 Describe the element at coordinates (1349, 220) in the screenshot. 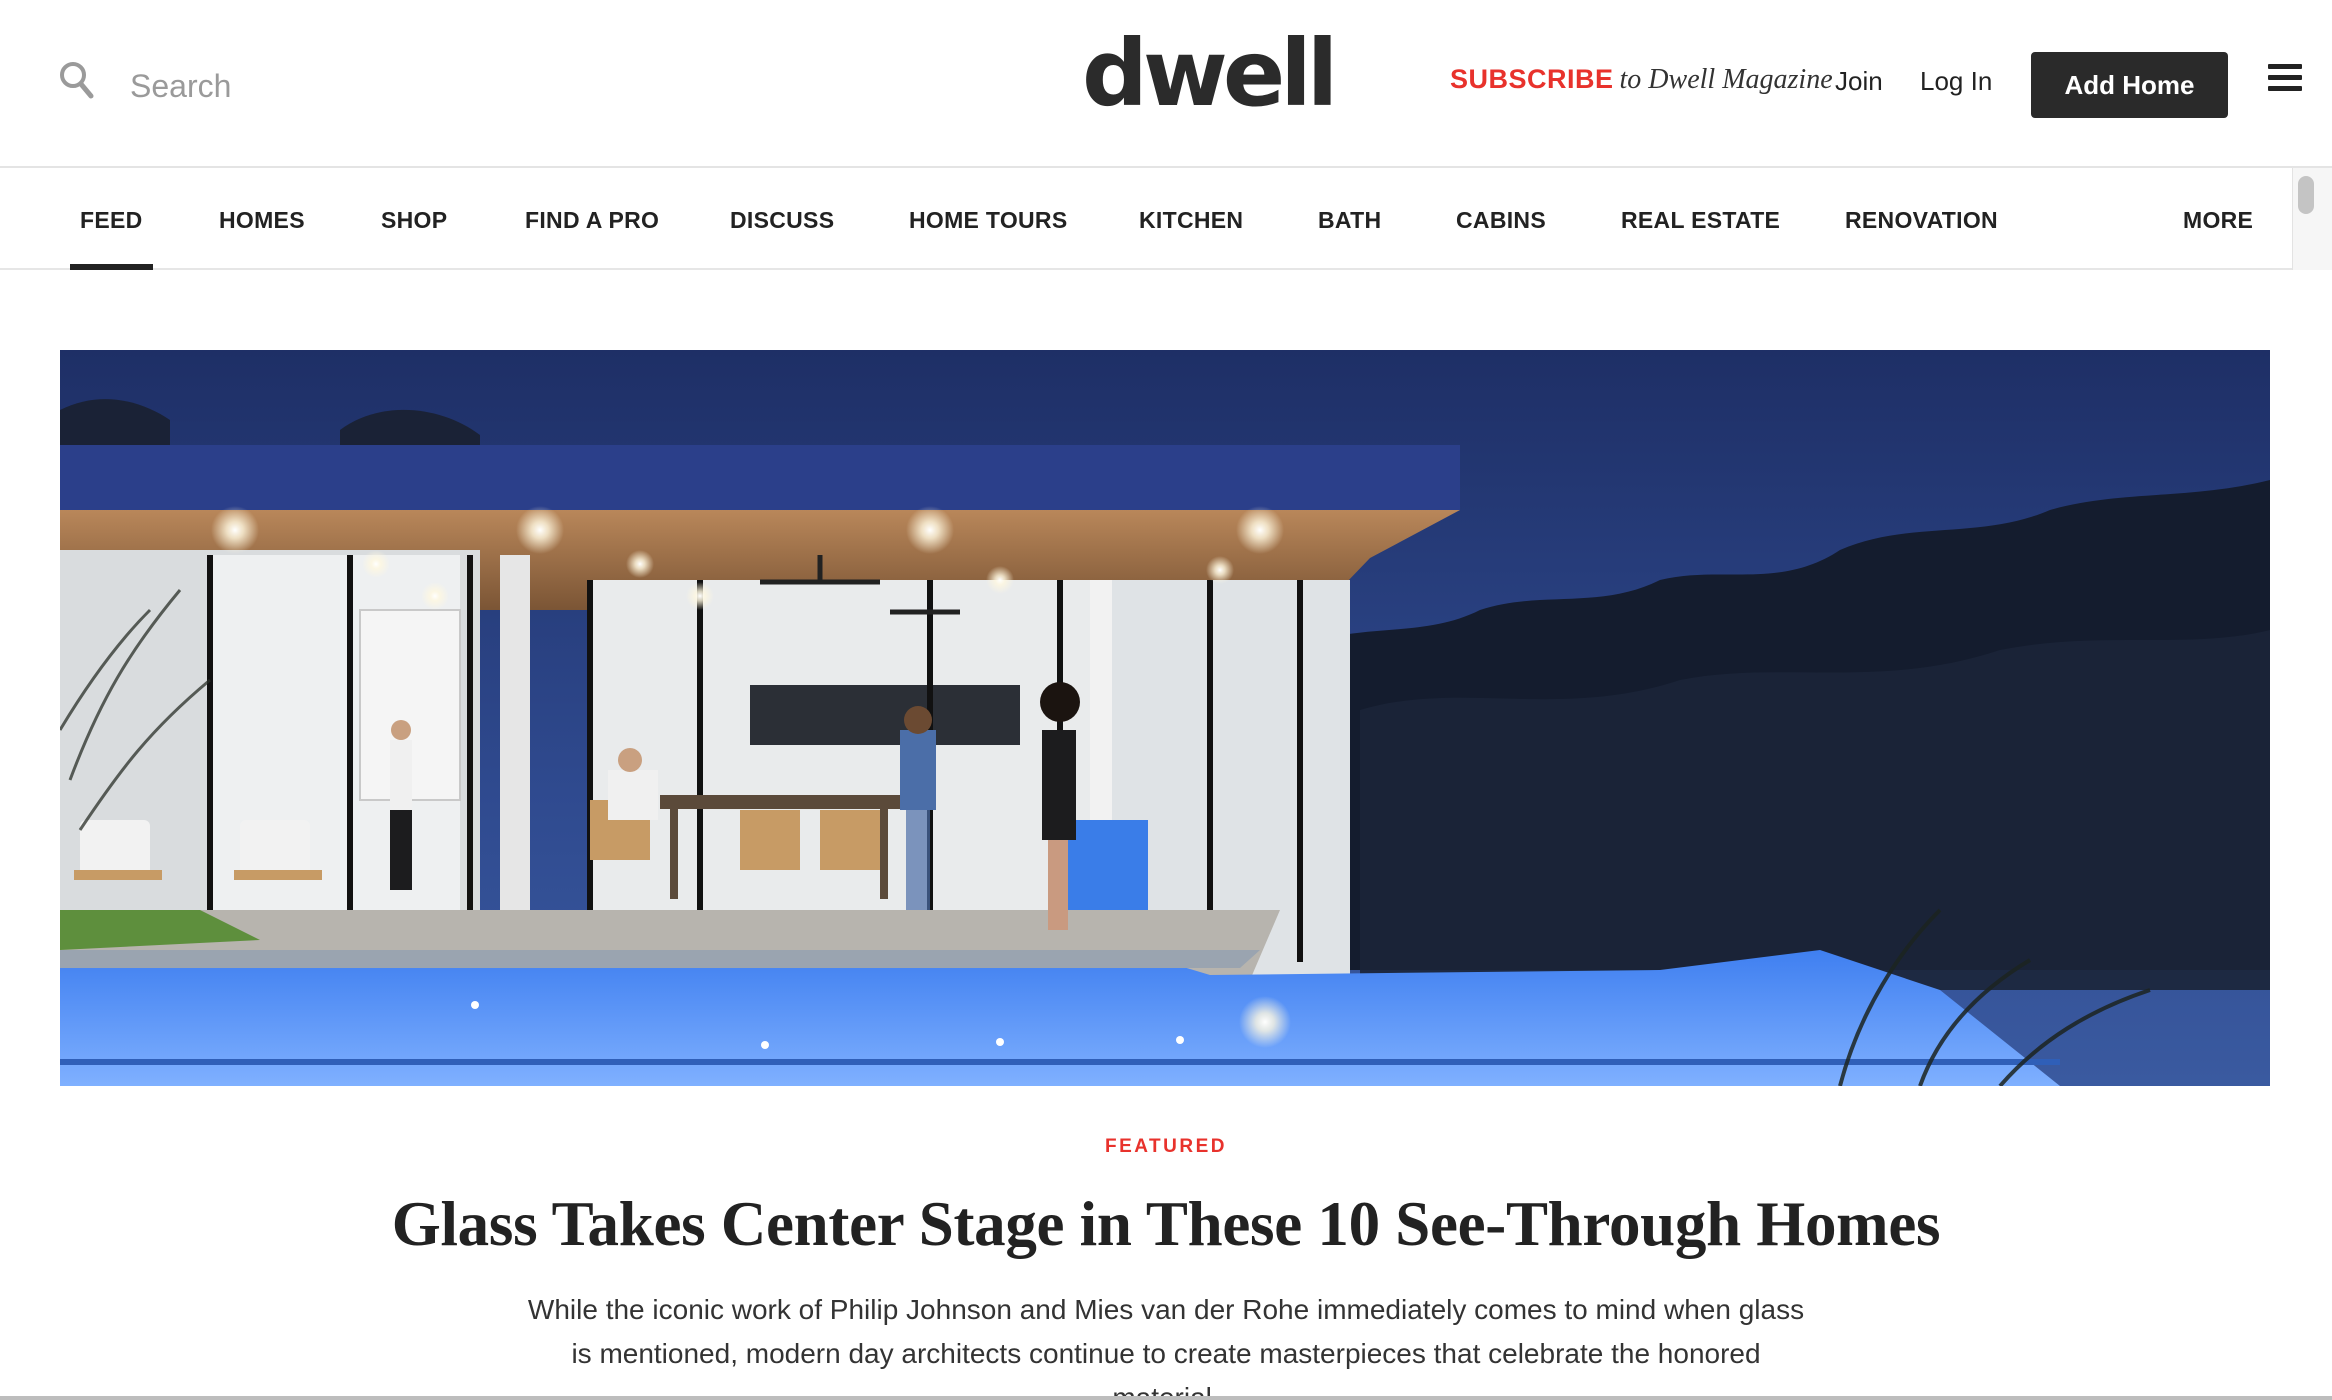

I see `nav-item-bath: BATH` at that location.